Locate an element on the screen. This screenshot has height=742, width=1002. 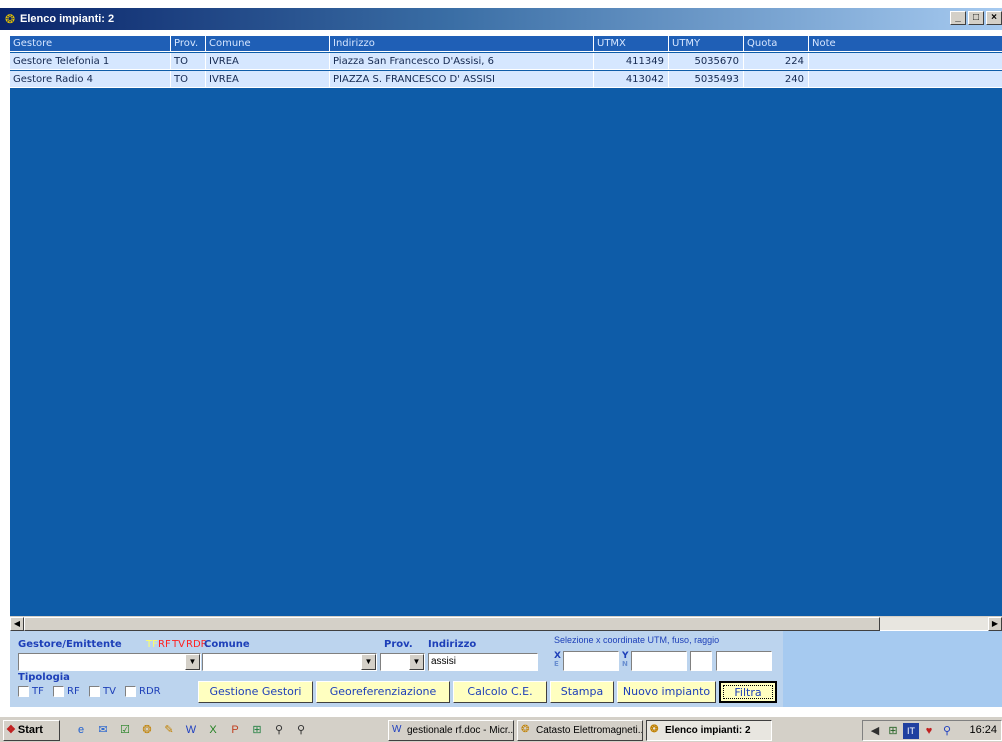
prov-label: Prov. is located at coordinates (398, 644).